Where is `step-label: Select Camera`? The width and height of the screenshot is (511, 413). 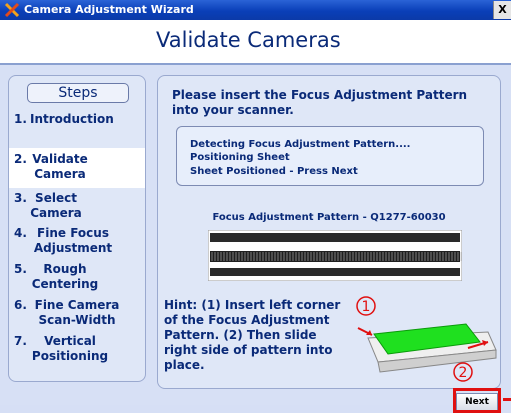 step-label: Select Camera is located at coordinates (56, 205).